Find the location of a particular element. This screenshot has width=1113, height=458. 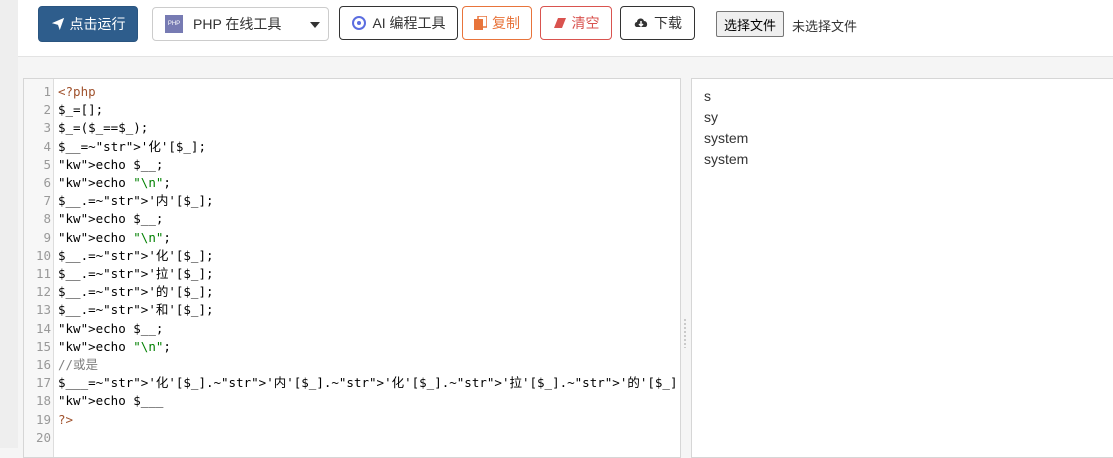

clear-button: 清空 is located at coordinates (576, 23).